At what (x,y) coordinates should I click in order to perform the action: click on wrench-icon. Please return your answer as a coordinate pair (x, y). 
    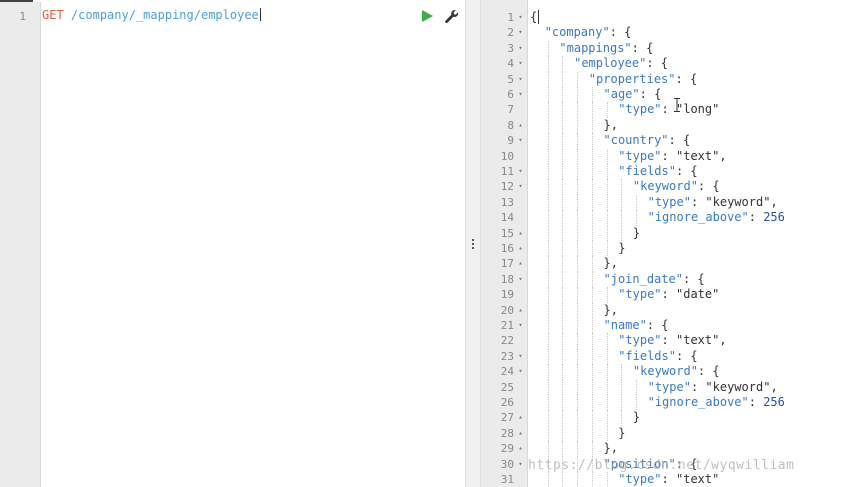
    Looking at the image, I should click on (452, 17).